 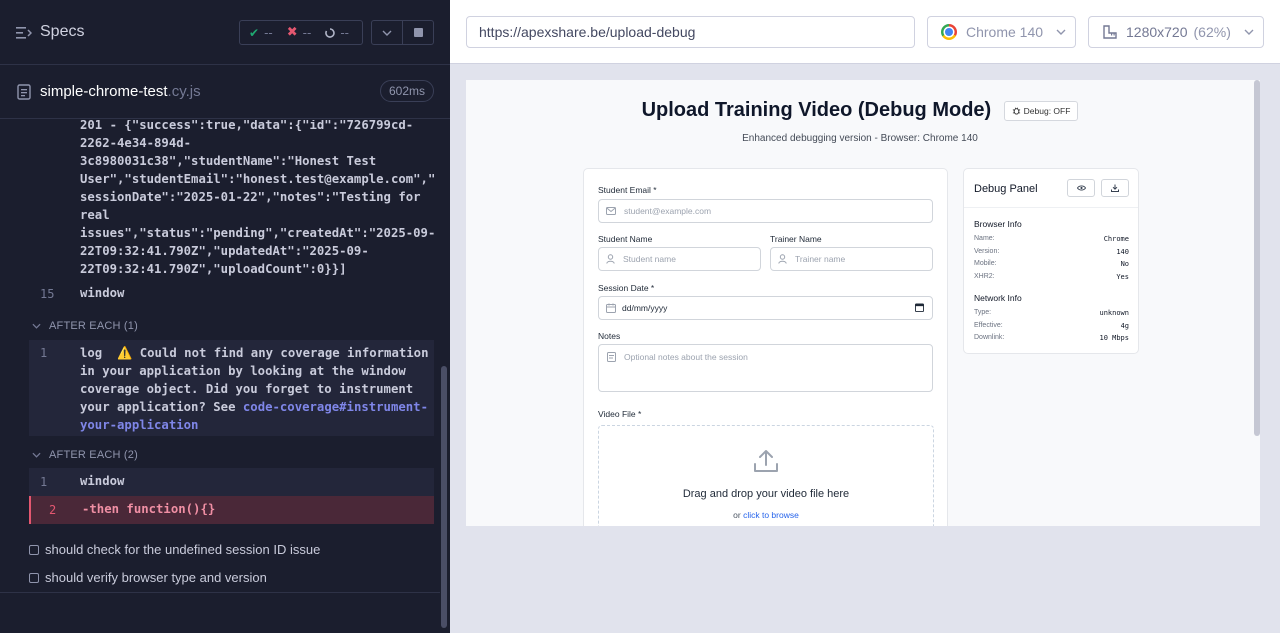 What do you see at coordinates (337, 33) in the screenshot?
I see `pending-stat: --` at bounding box center [337, 33].